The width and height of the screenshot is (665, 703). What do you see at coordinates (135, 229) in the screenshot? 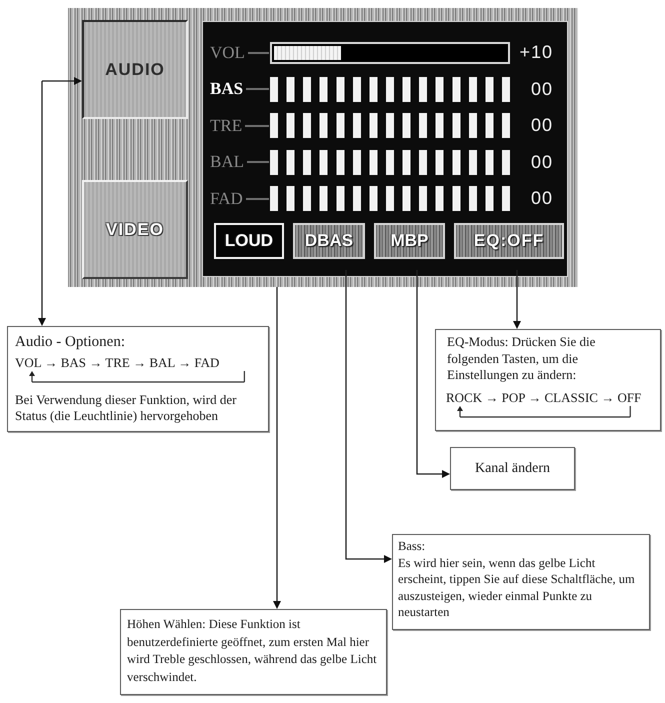
I see `source-tab: VIDEO` at bounding box center [135, 229].